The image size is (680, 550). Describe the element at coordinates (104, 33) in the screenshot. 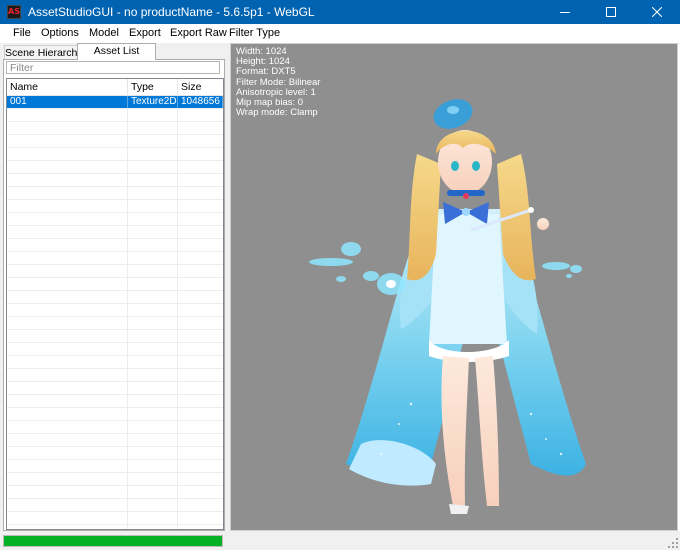

I see `menu-model: Model` at that location.